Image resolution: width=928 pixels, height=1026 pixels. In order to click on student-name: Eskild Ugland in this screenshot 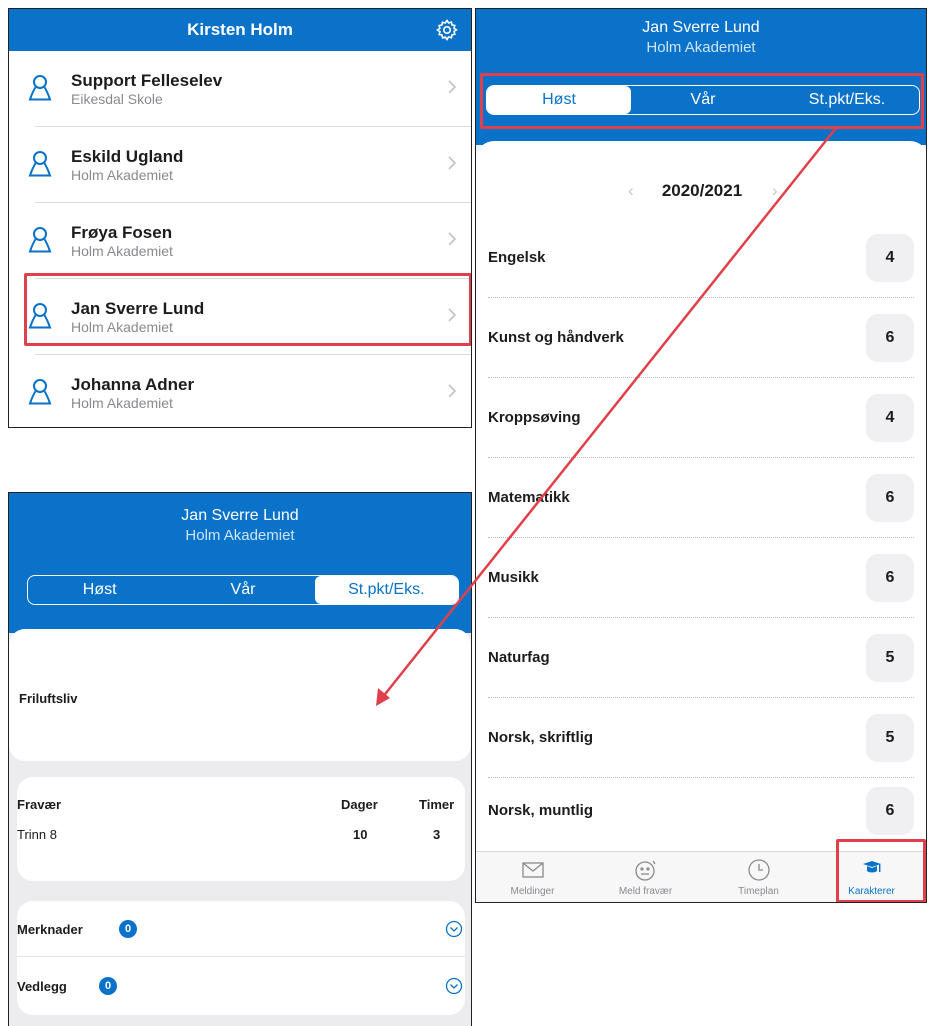, I will do `click(127, 156)`.